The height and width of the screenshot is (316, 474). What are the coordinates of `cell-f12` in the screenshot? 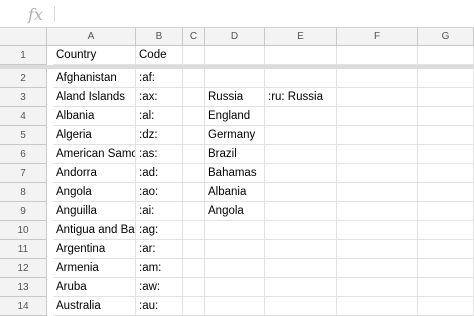 It's located at (377, 268).